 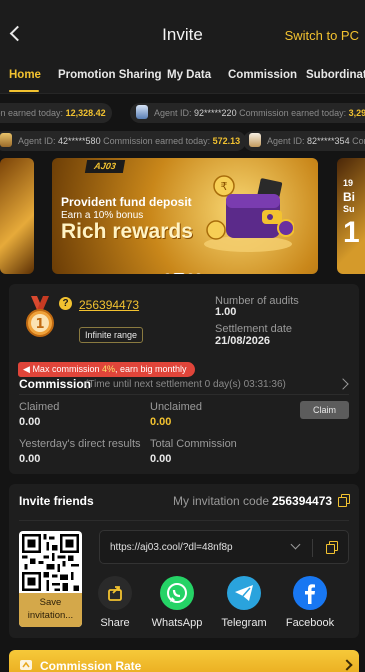 What do you see at coordinates (244, 623) in the screenshot?
I see `telegram-label: Telegram` at bounding box center [244, 623].